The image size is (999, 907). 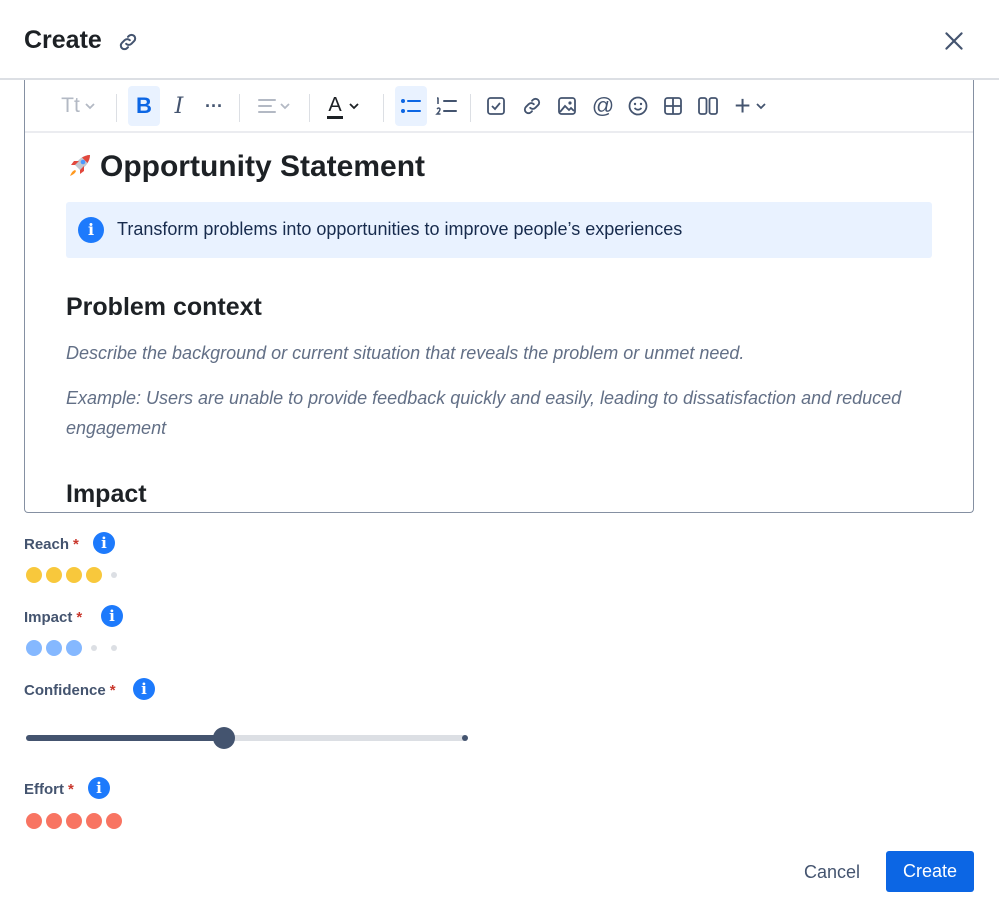 I want to click on insert-link-button, so click(x=532, y=106).